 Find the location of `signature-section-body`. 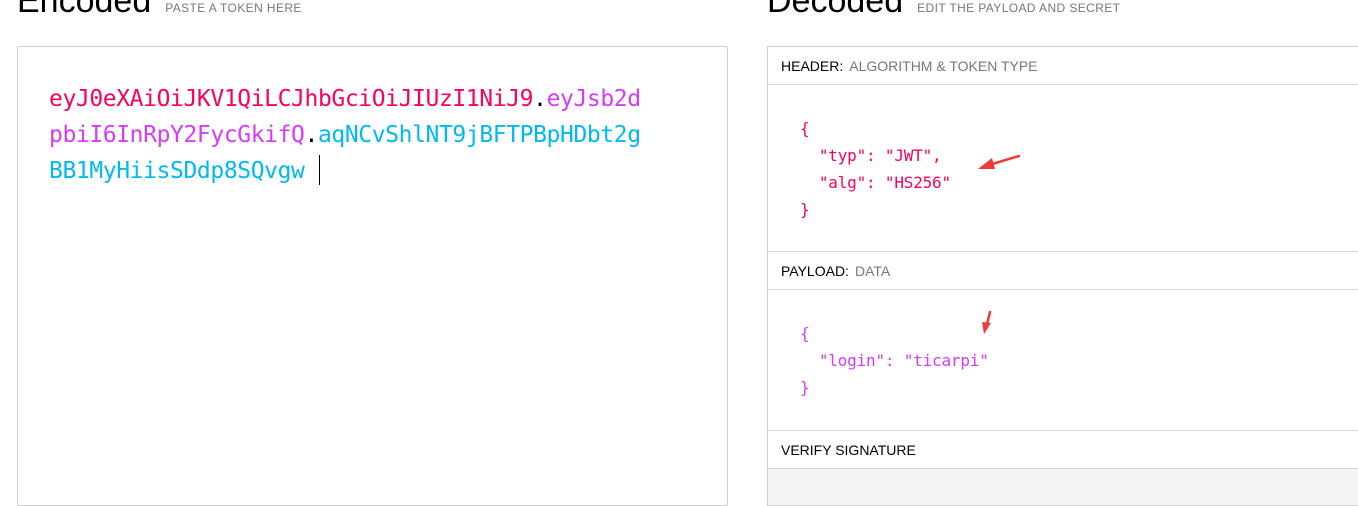

signature-section-body is located at coordinates (1063, 487).